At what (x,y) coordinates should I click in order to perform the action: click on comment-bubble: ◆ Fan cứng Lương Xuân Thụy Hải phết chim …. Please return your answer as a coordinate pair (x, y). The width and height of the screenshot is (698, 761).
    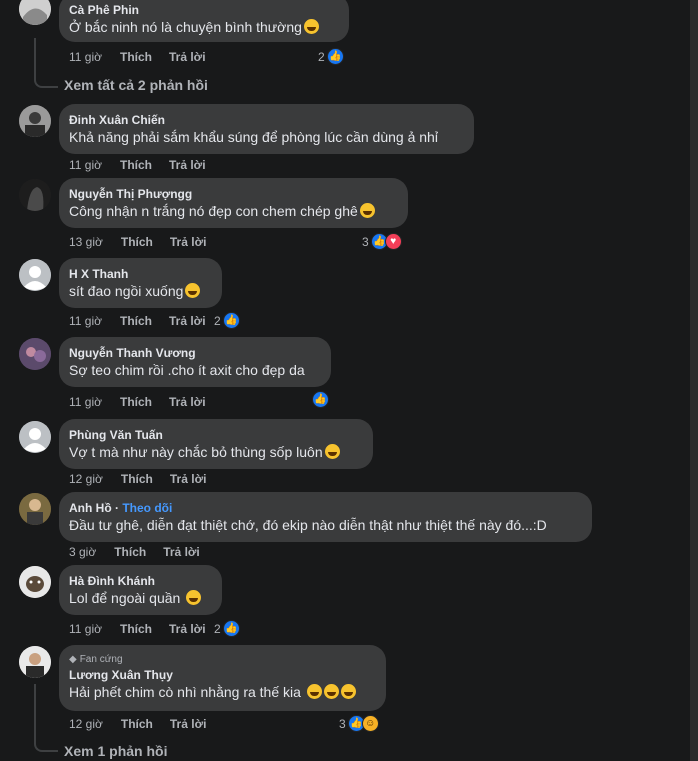
    Looking at the image, I should click on (222, 678).